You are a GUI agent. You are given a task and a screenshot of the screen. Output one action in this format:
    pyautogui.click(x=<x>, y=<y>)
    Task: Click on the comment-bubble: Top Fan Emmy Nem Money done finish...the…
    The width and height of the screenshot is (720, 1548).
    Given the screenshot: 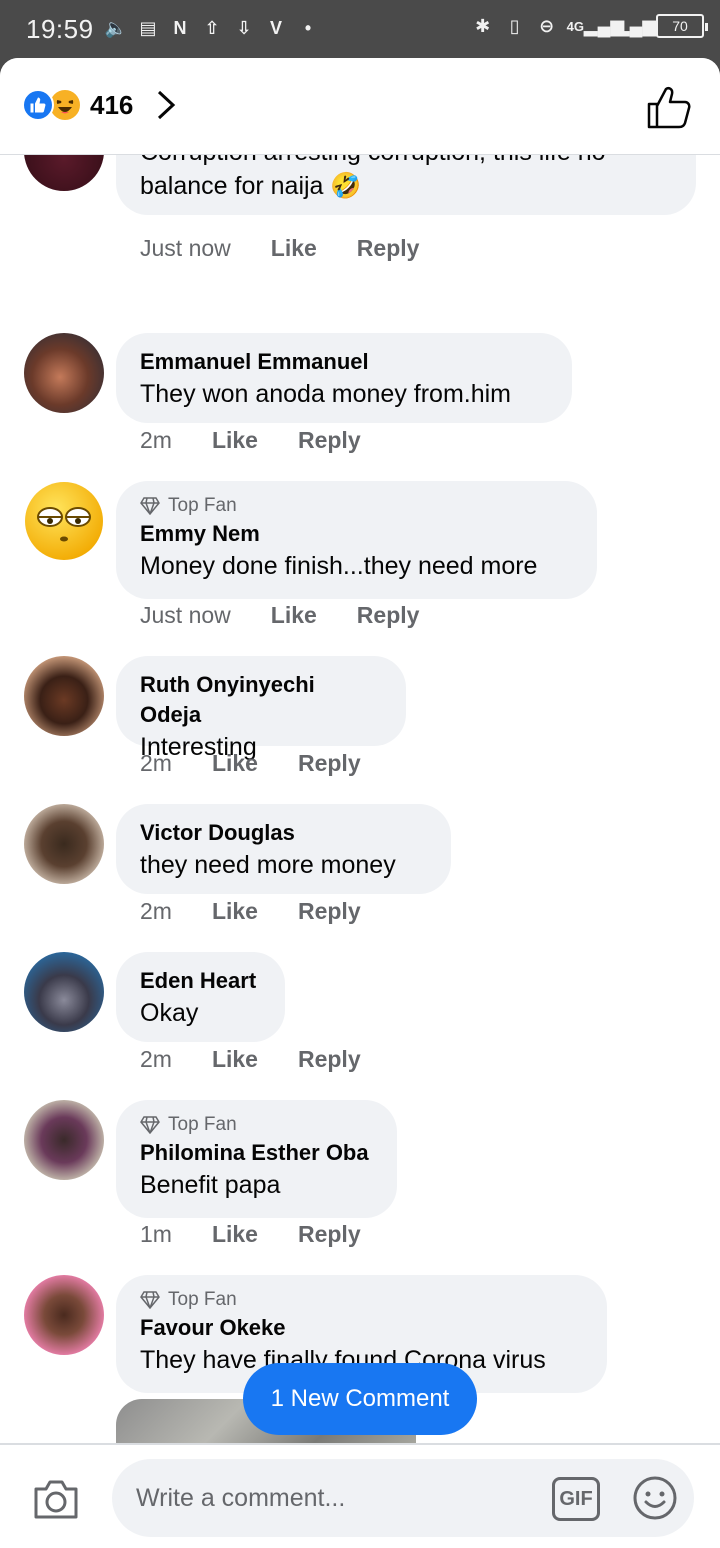 What is the action you would take?
    pyautogui.click(x=356, y=540)
    